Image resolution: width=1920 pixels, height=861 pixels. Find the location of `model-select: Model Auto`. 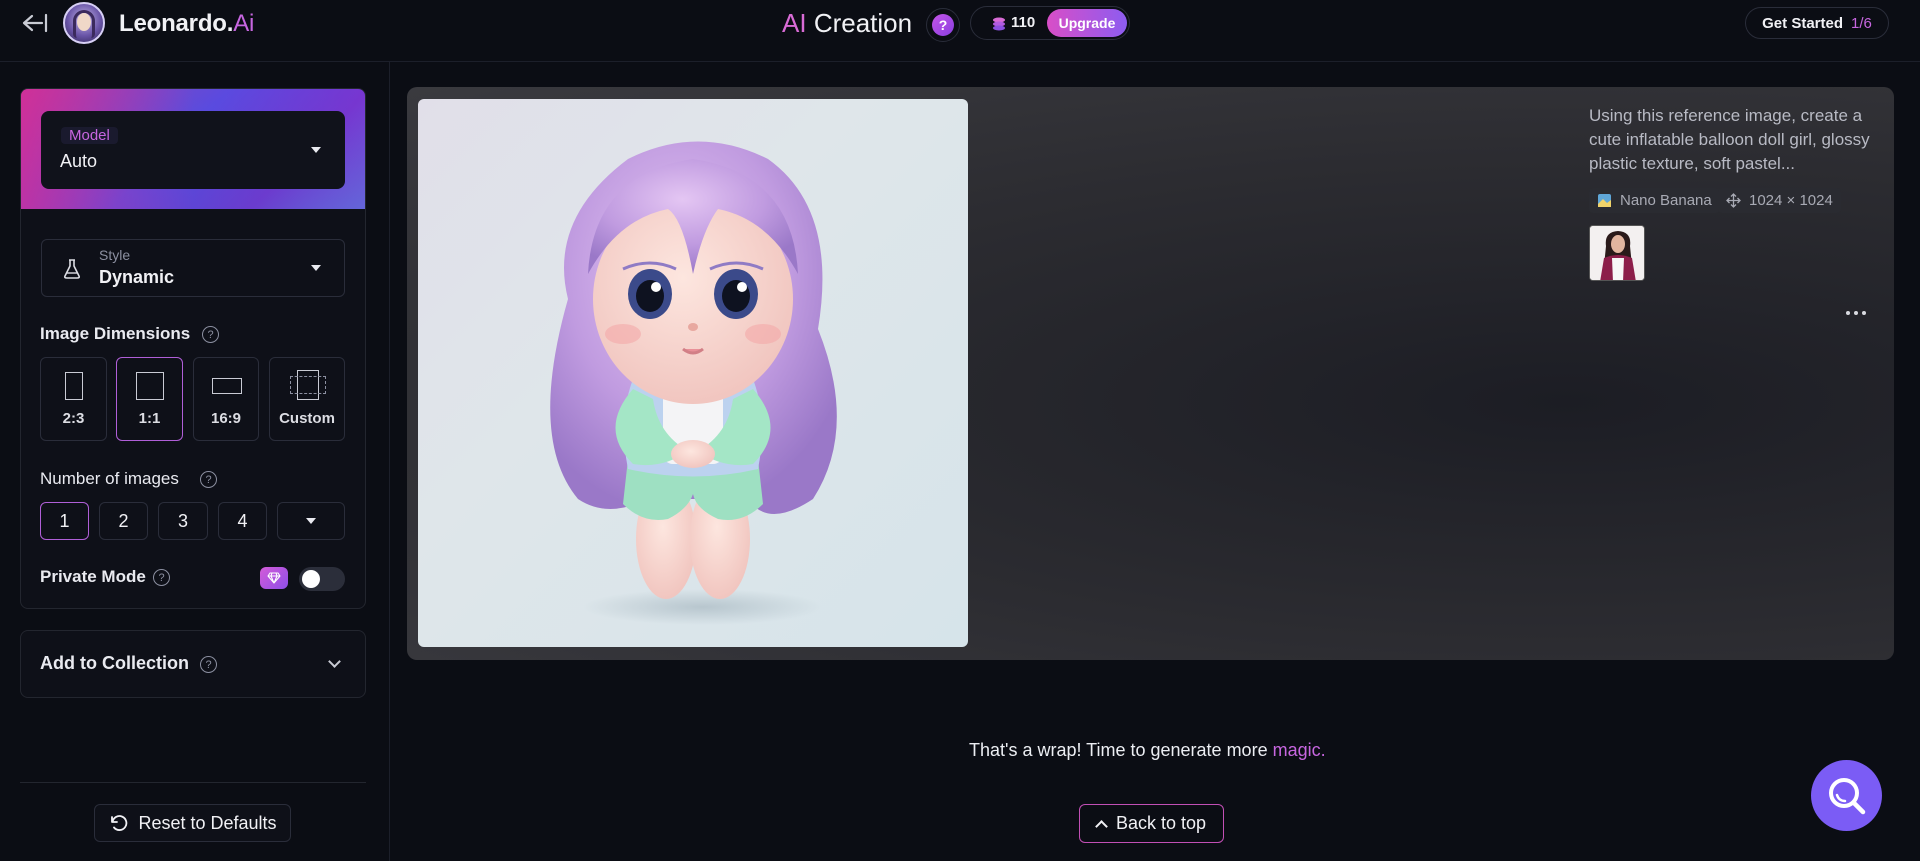

model-select: Model Auto is located at coordinates (193, 150).